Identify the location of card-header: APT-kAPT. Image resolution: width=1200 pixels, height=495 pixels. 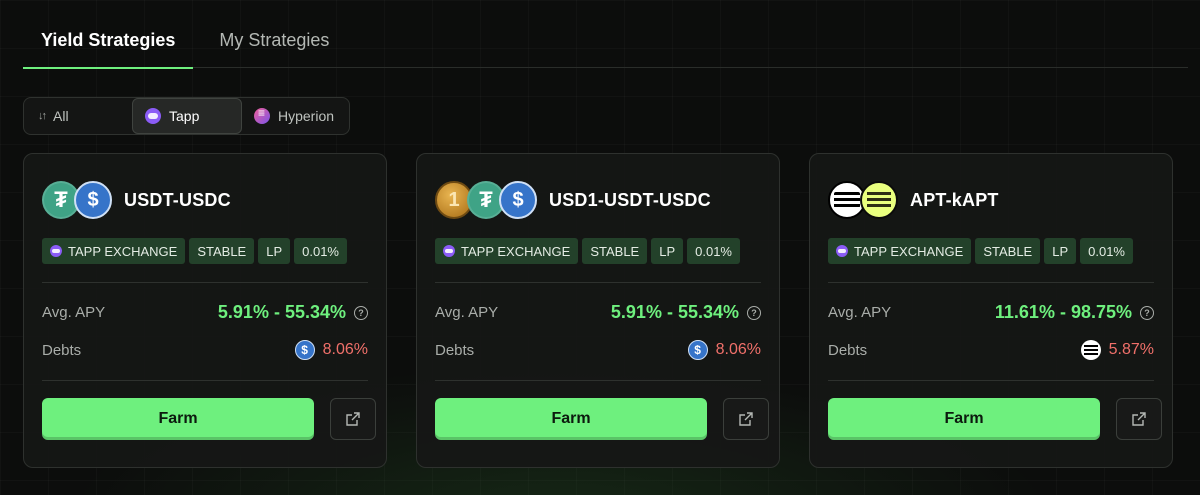
(913, 200).